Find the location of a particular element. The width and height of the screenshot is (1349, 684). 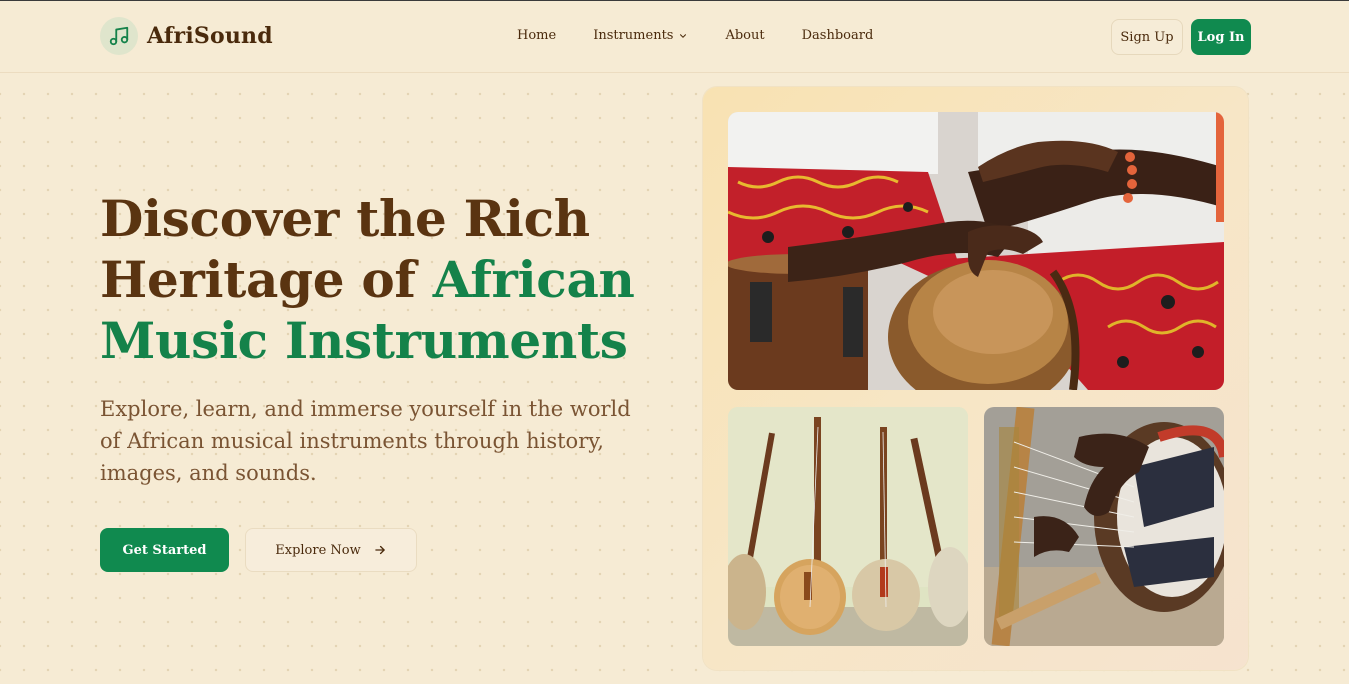

brand-name: AfriSound is located at coordinates (210, 36).